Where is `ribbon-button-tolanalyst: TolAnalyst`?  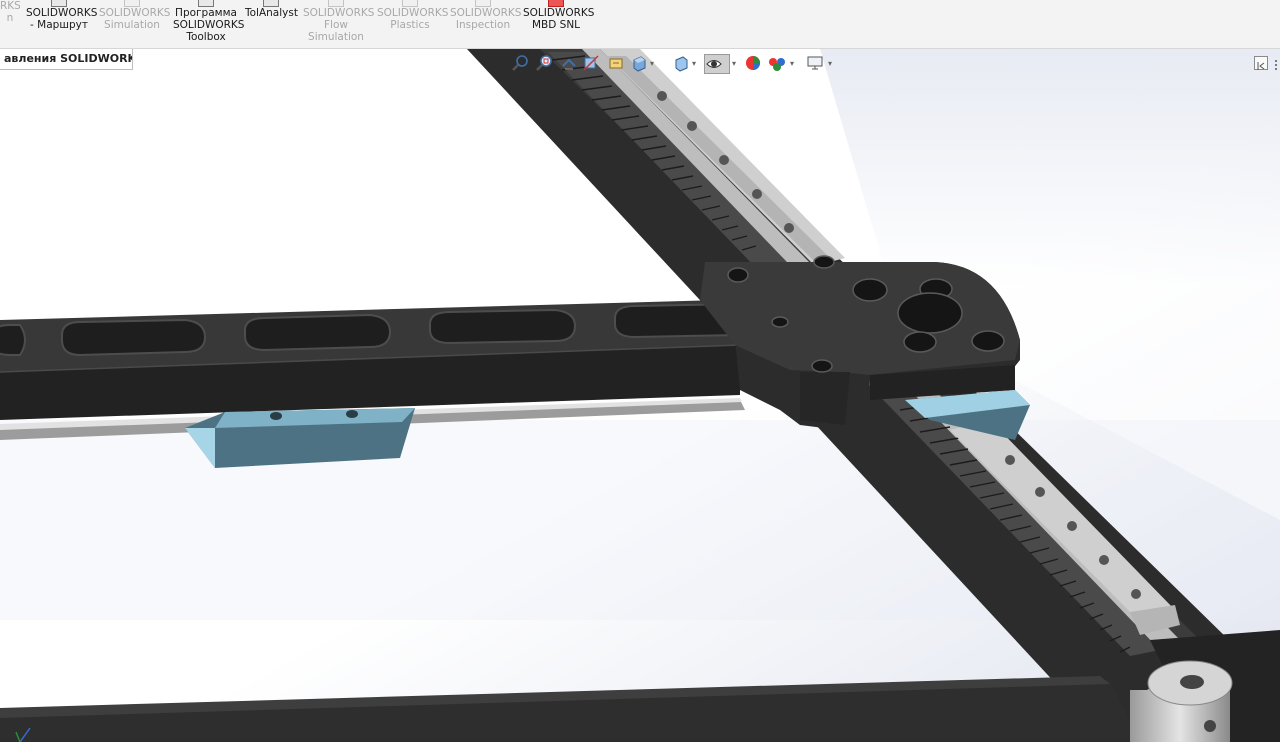
ribbon-button-tolanalyst: TolAnalyst is located at coordinates (271, 9).